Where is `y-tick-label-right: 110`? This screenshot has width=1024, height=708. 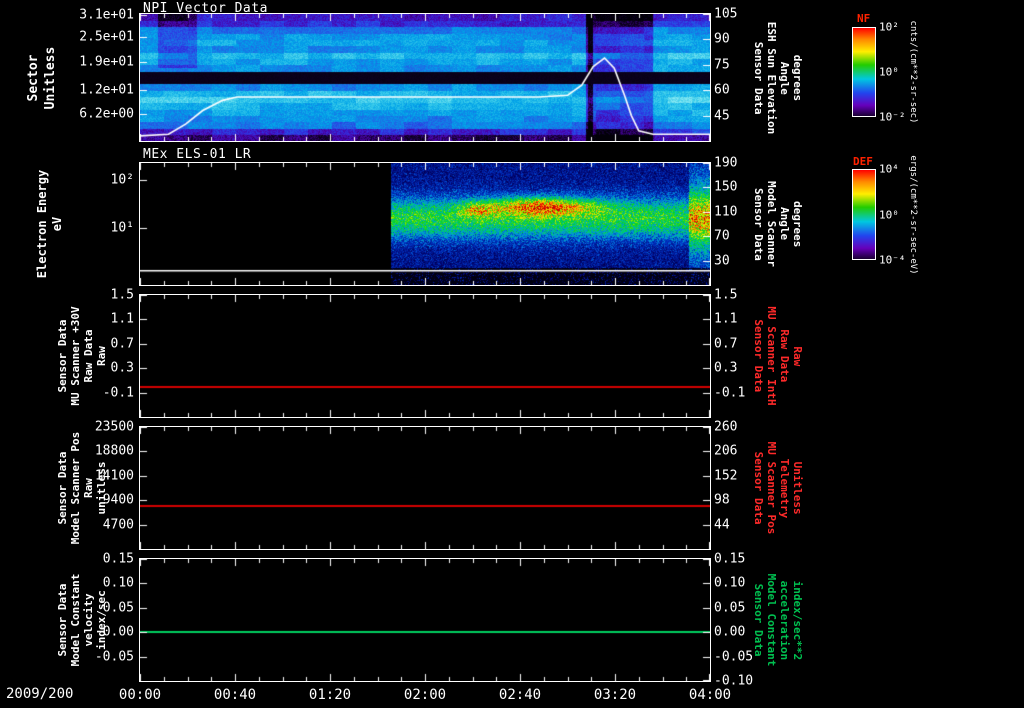
y-tick-label-right: 110 is located at coordinates (726, 212).